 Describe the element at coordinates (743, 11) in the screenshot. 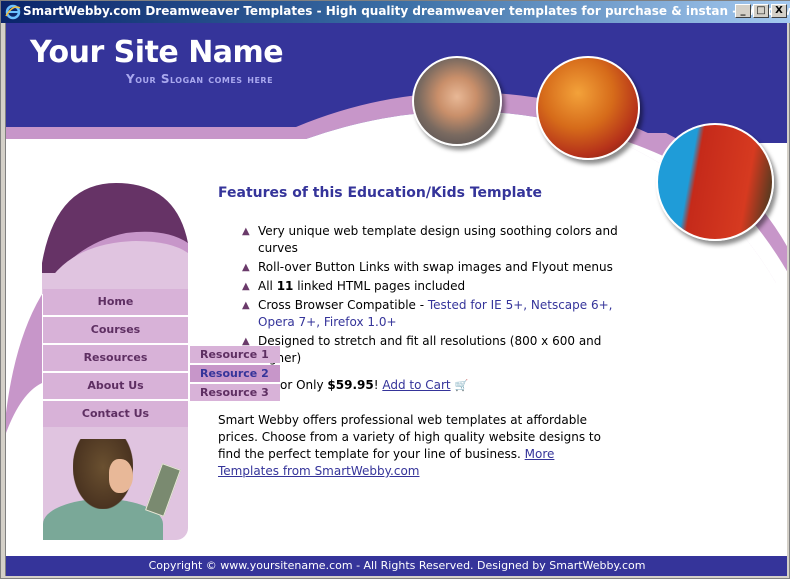

I see `minimize-button: _` at that location.